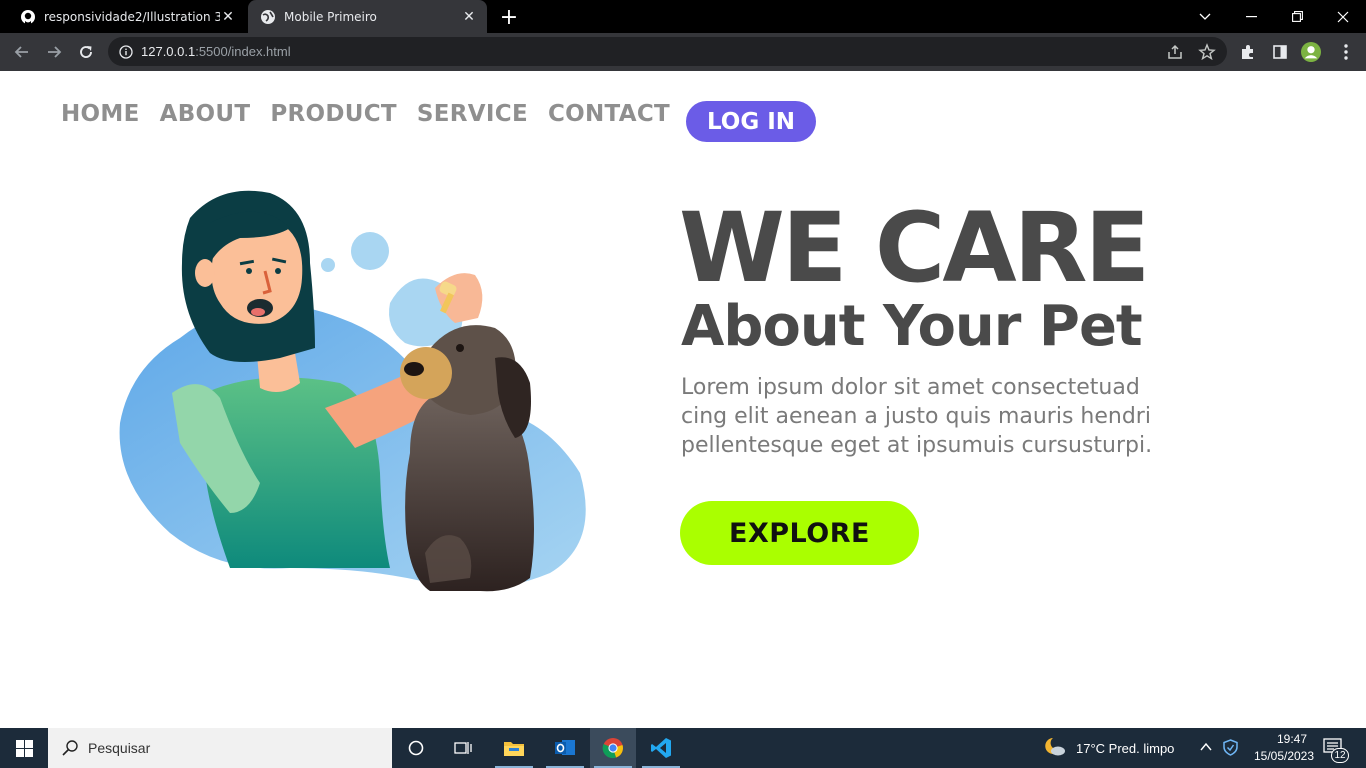  What do you see at coordinates (661, 748) in the screenshot?
I see `vscode-icon` at bounding box center [661, 748].